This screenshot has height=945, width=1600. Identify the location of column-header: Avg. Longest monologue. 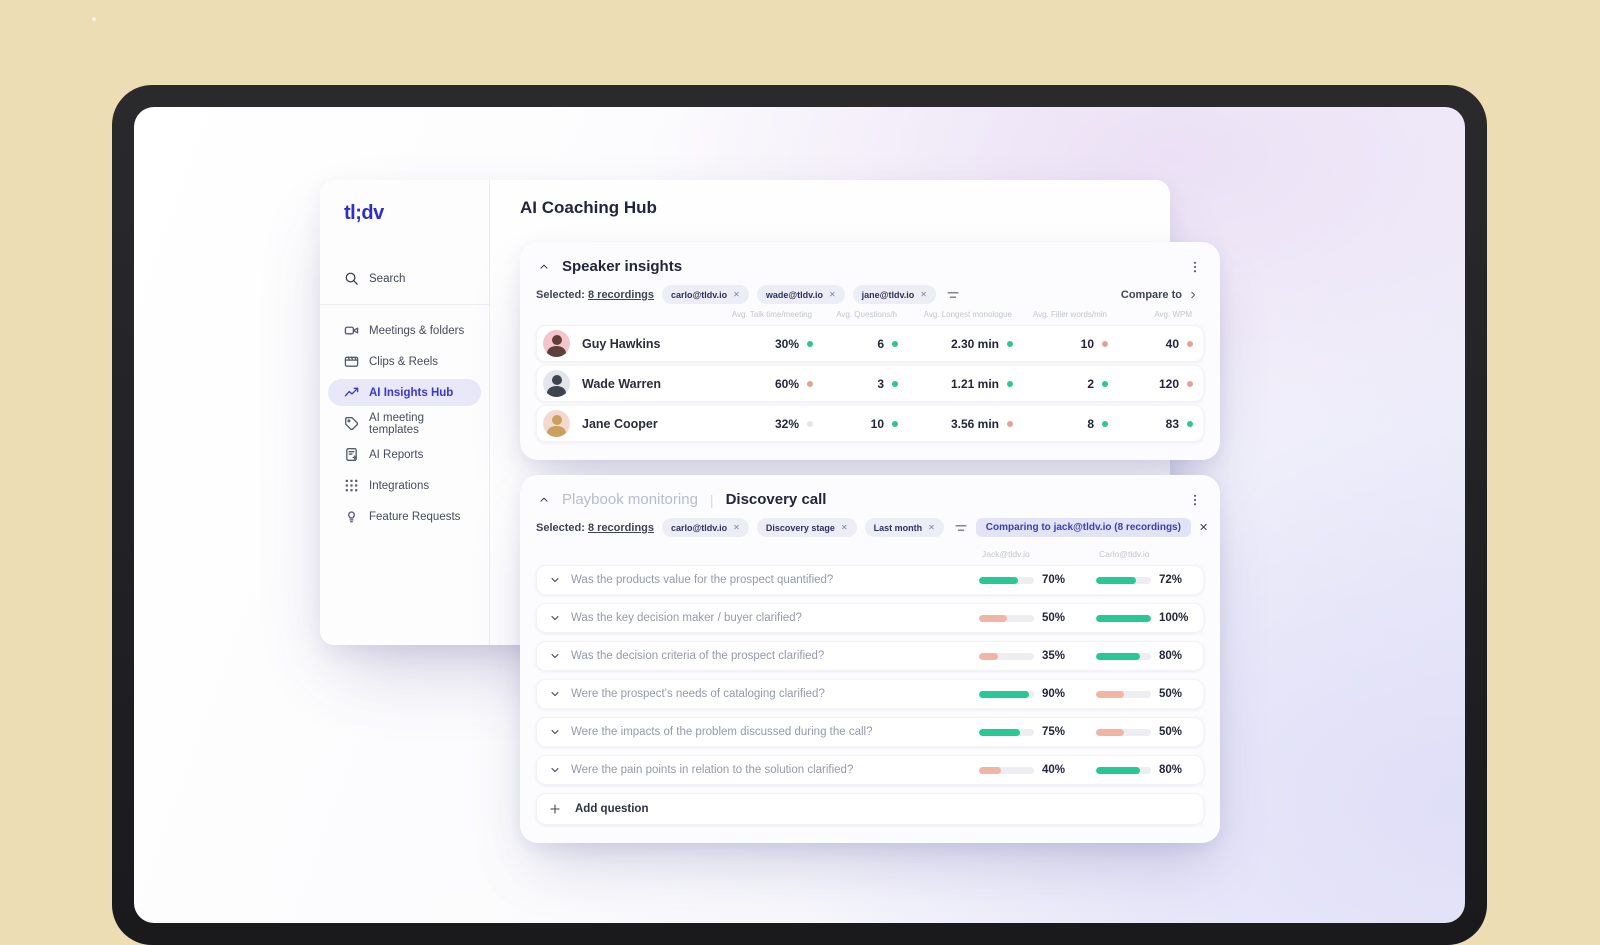
(967, 314).